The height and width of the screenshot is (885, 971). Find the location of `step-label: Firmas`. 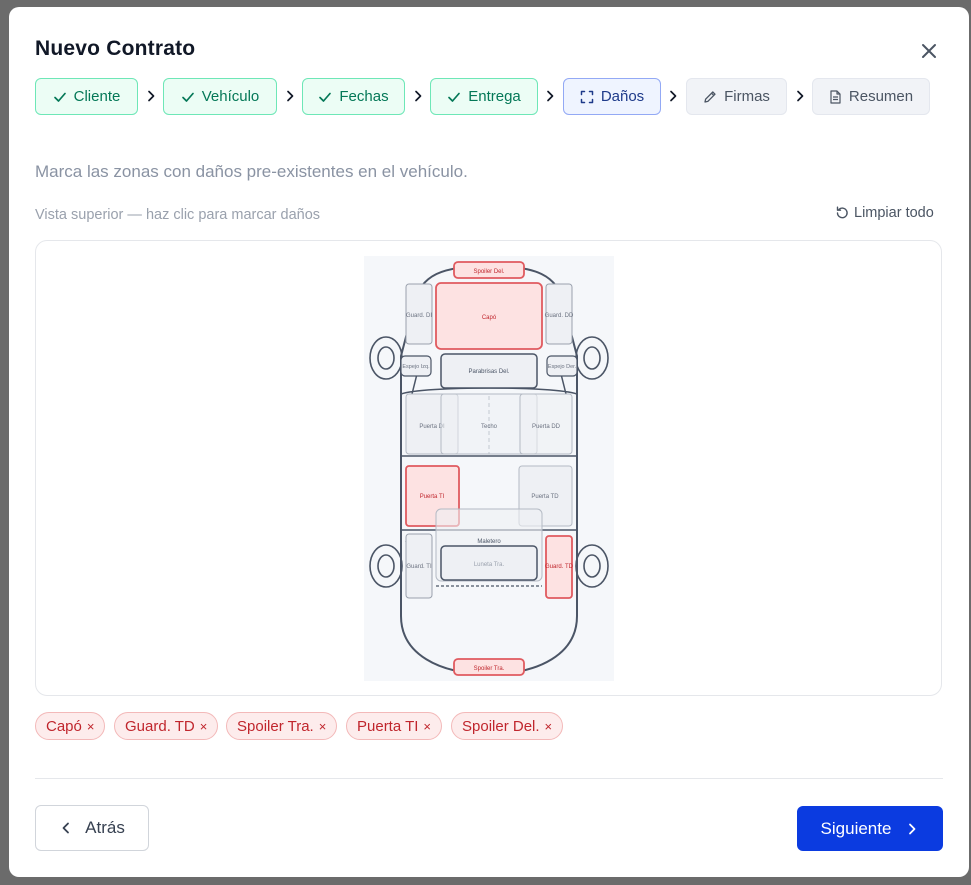

step-label: Firmas is located at coordinates (747, 96).